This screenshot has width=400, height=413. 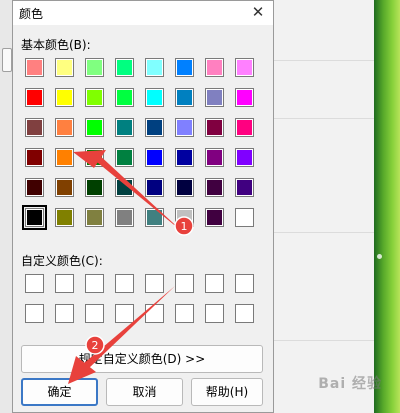 I want to click on background-dot, so click(x=379, y=256).